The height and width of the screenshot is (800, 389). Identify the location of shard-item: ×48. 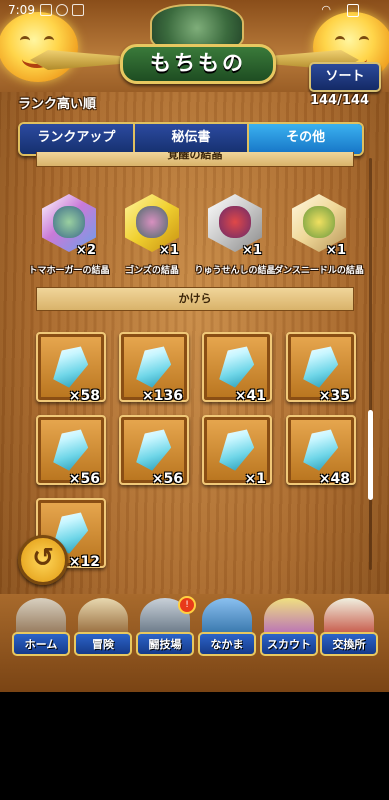
(321, 451).